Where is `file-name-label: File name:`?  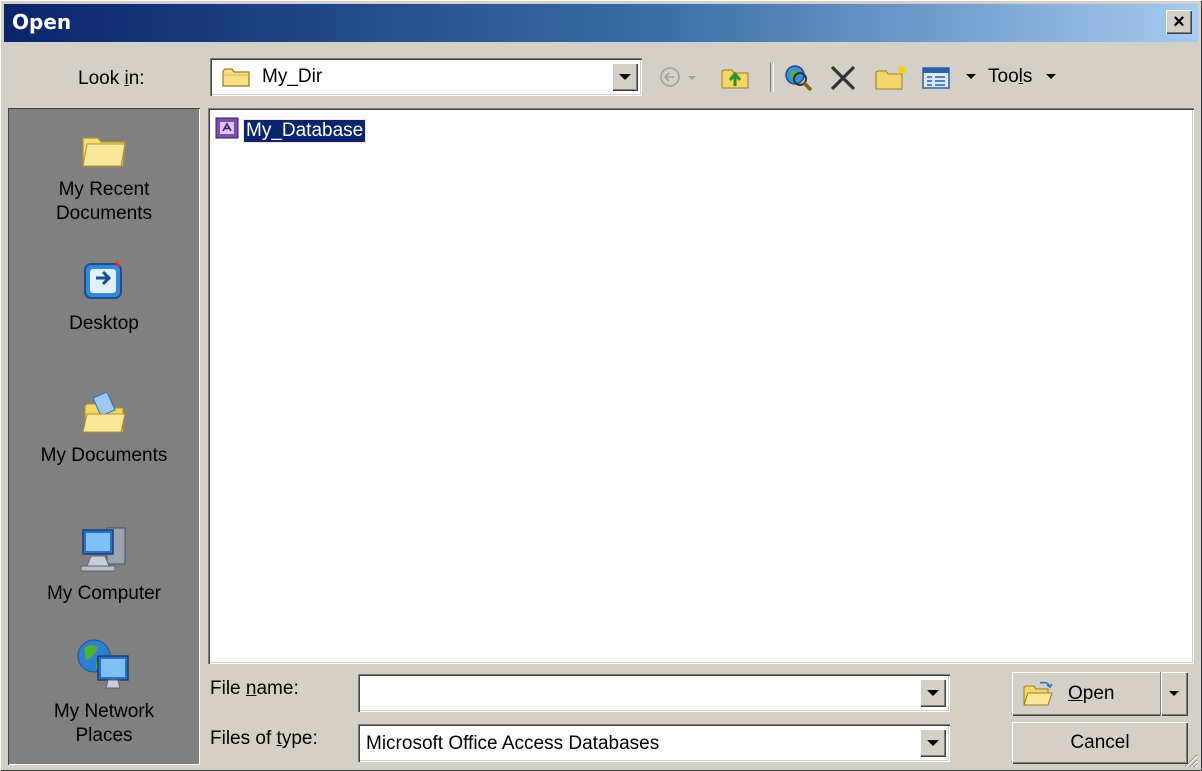 file-name-label: File name: is located at coordinates (254, 688).